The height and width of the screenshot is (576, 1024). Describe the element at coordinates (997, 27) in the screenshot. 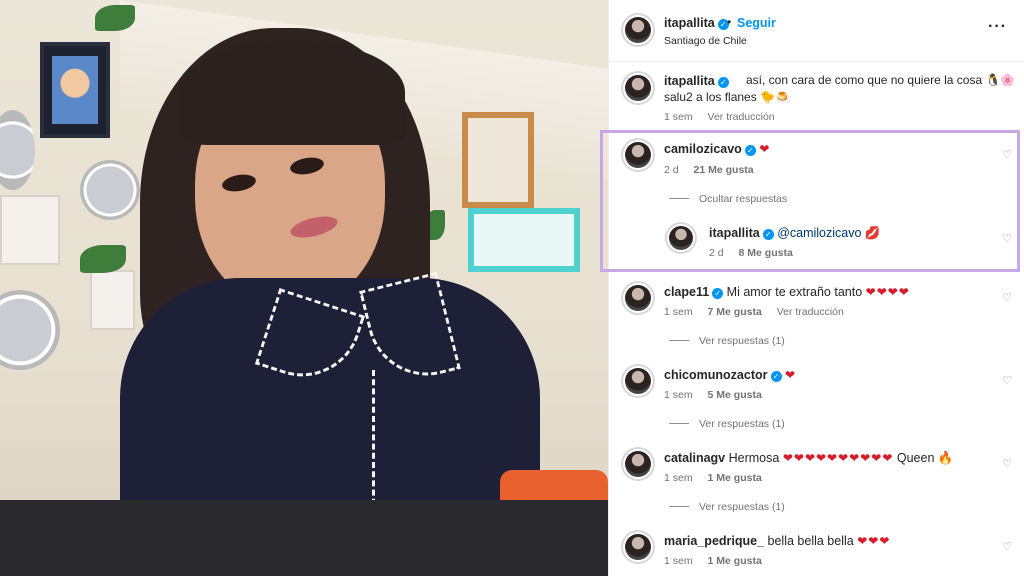

I see `more-horizontal-icon: ···` at that location.